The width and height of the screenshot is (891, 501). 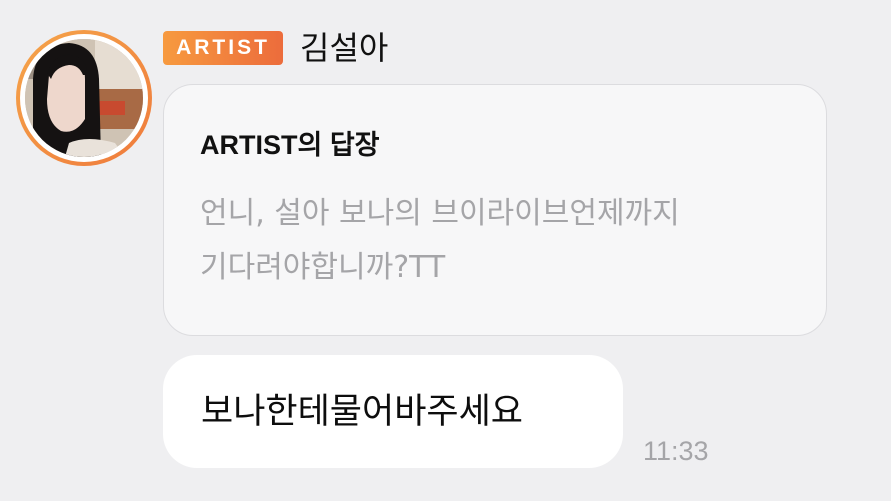 I want to click on message-timestamp: 11:33, so click(x=676, y=451).